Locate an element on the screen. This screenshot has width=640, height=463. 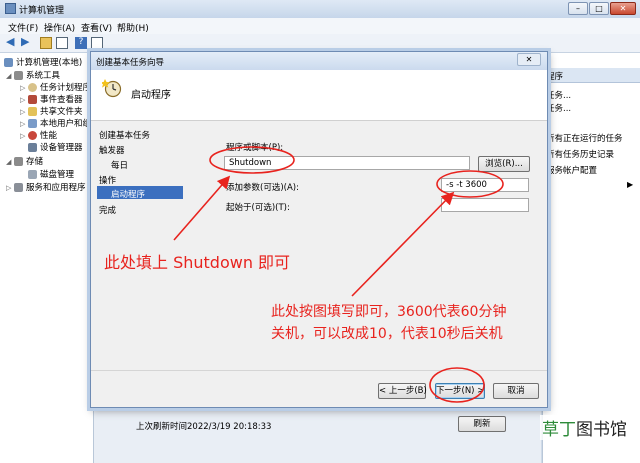
watermark: 草丁图书馆 is located at coordinates (584, 427).